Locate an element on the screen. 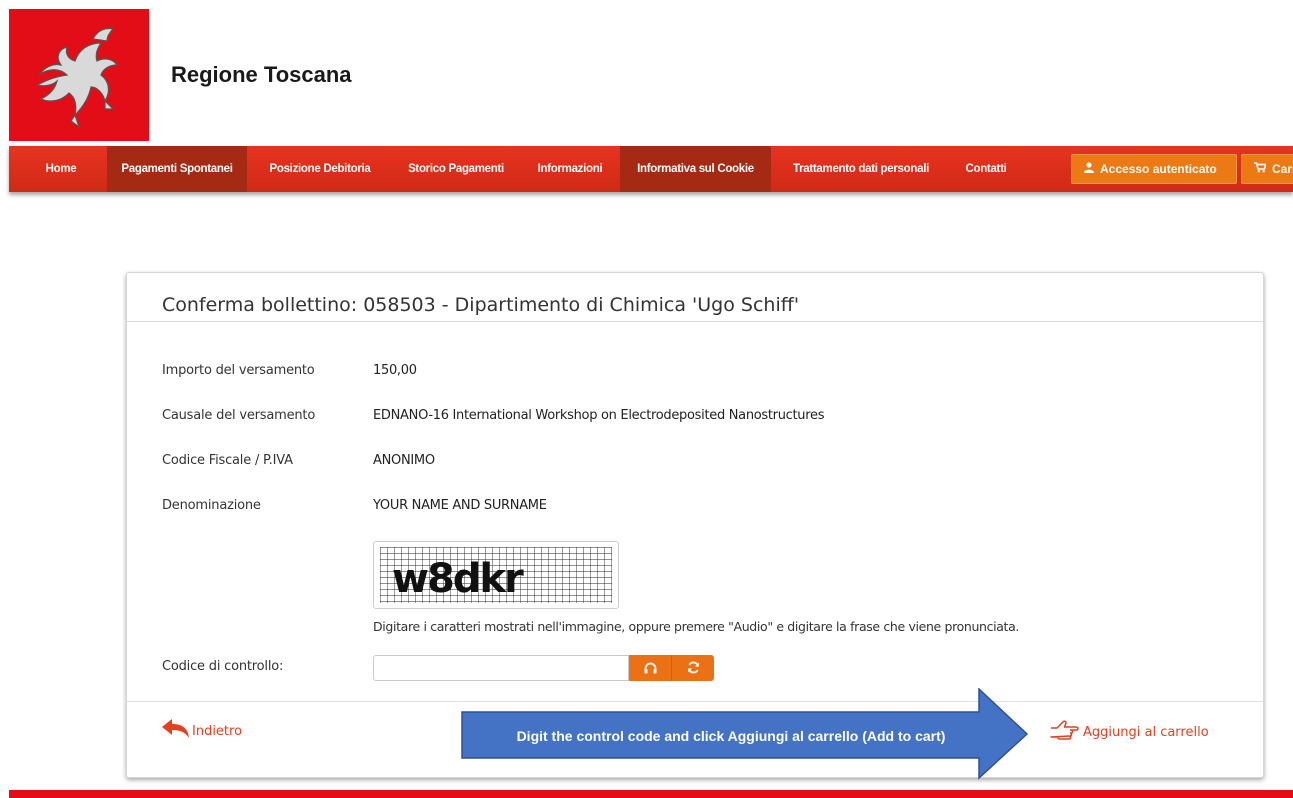 This screenshot has width=1293, height=798. login-button-label: Accesso autenticato is located at coordinates (1158, 169).